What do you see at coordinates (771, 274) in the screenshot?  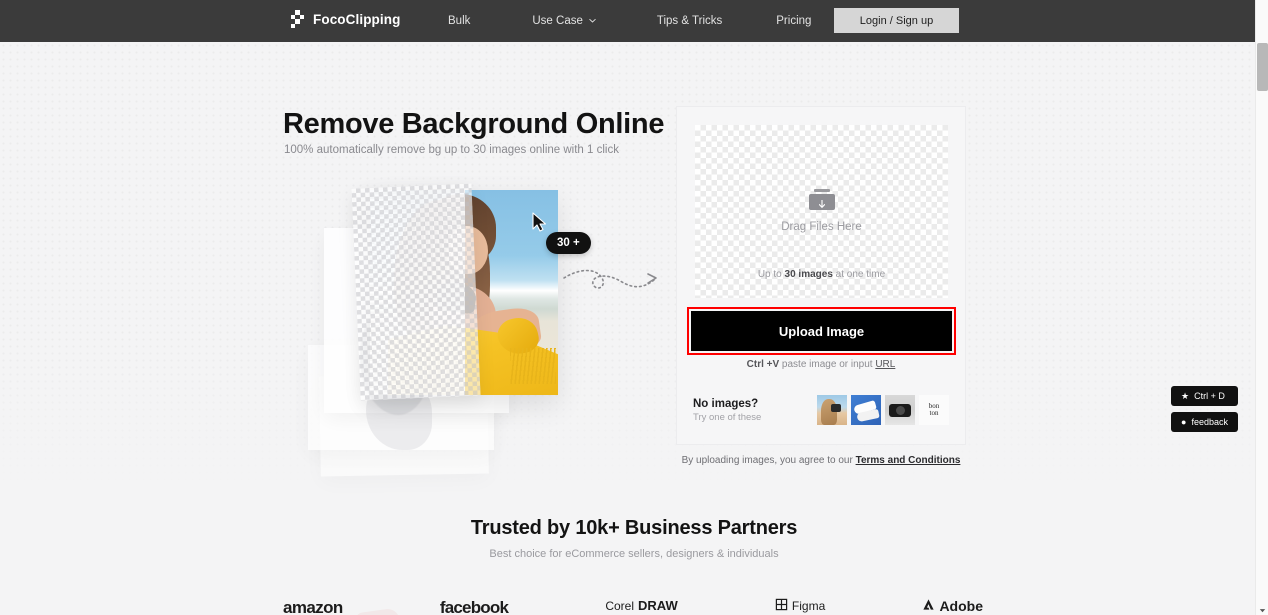 I see `limit-prefix: Up to` at bounding box center [771, 274].